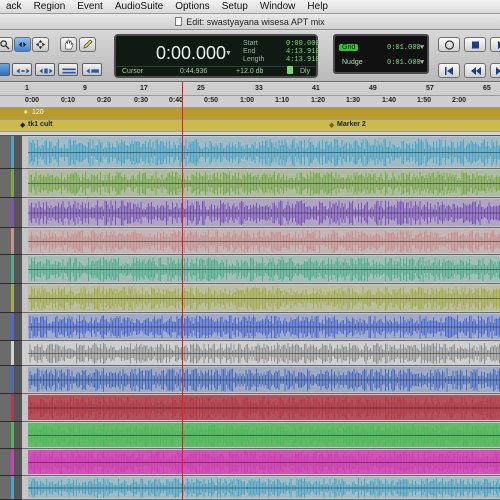 The height and width of the screenshot is (500, 500). What do you see at coordinates (176, 100) in the screenshot?
I see `time-label: 0:40` at bounding box center [176, 100].